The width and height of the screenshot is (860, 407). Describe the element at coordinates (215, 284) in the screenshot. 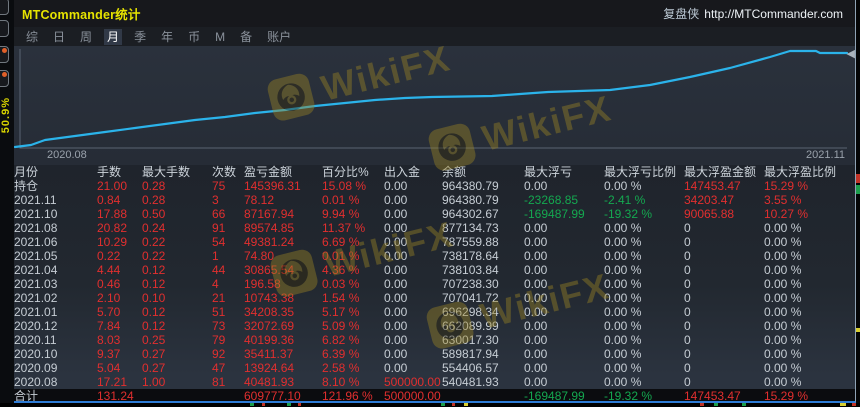

I see `table-cell: 4` at that location.